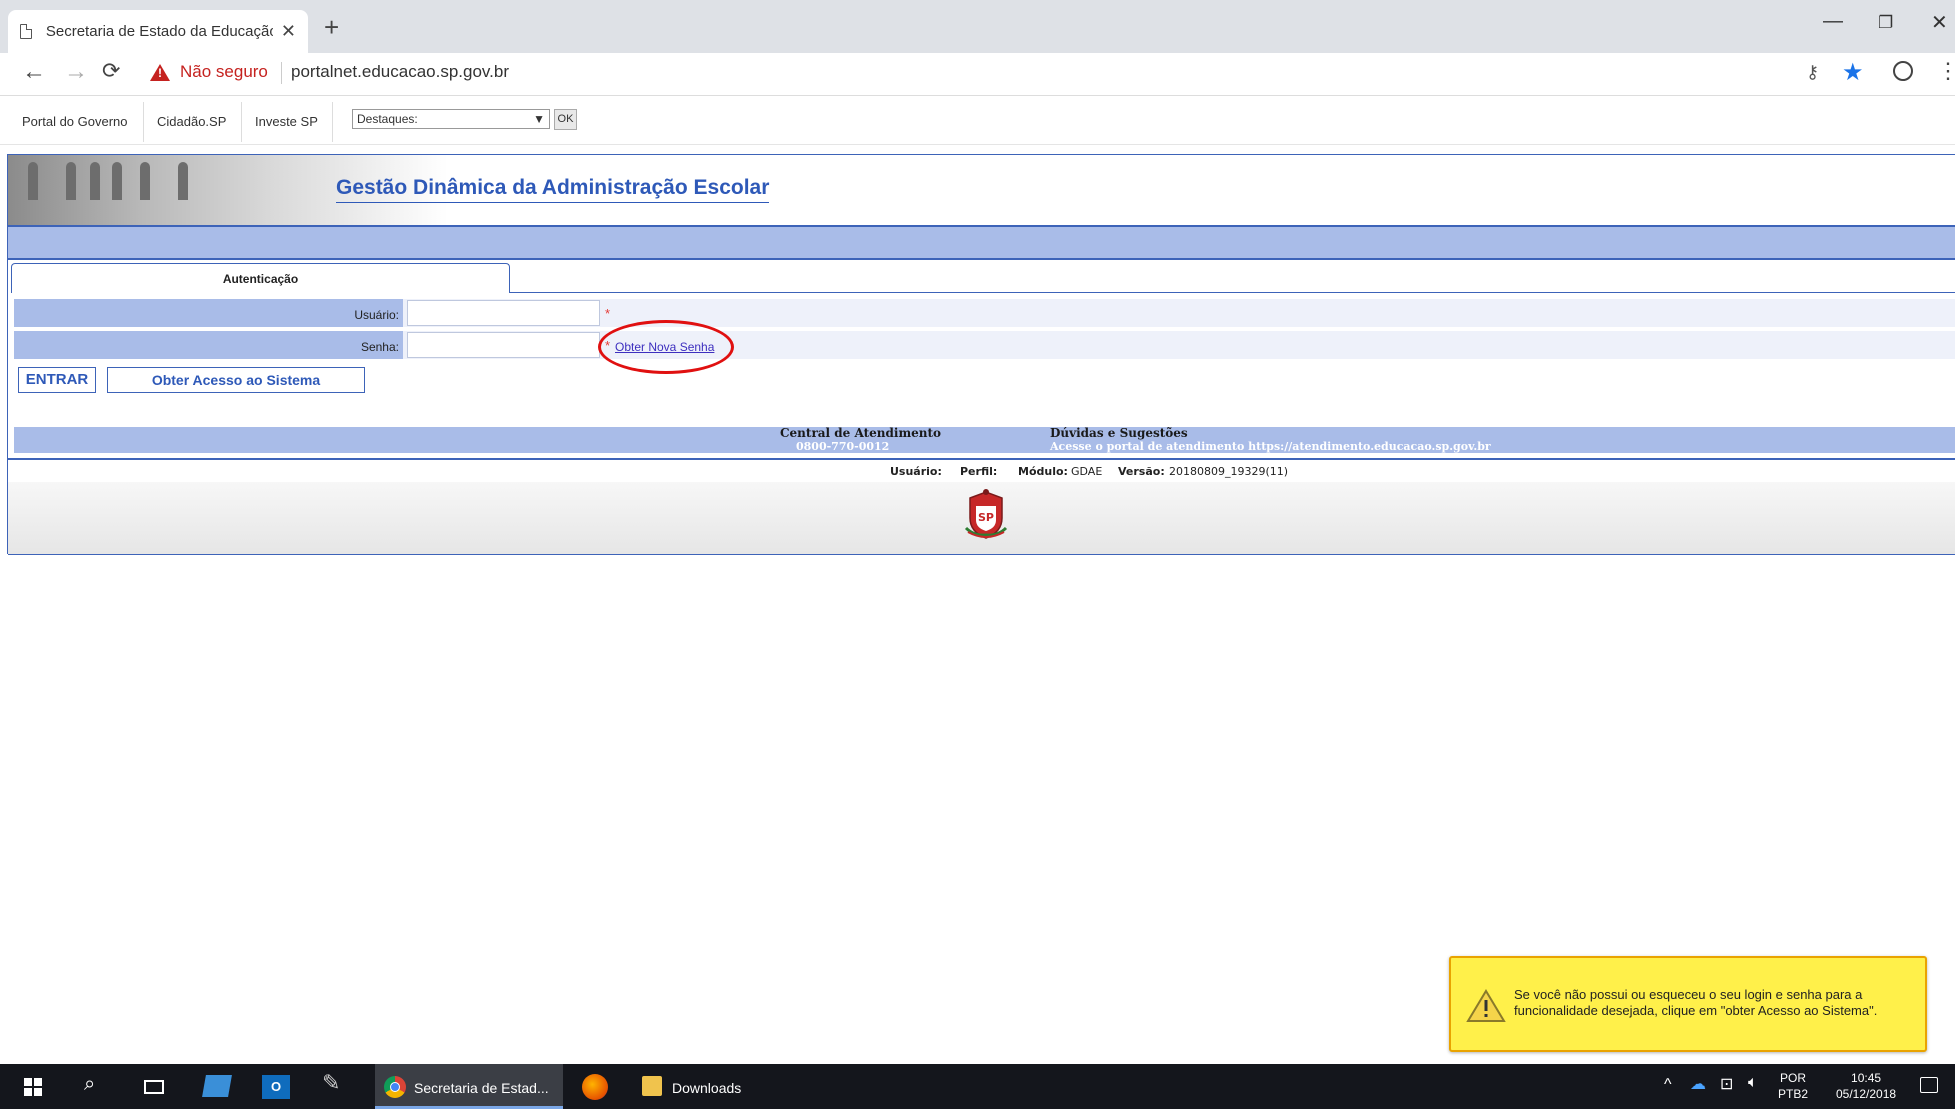 Image resolution: width=1955 pixels, height=1109 pixels. What do you see at coordinates (503, 313) in the screenshot?
I see `usuario-input` at bounding box center [503, 313].